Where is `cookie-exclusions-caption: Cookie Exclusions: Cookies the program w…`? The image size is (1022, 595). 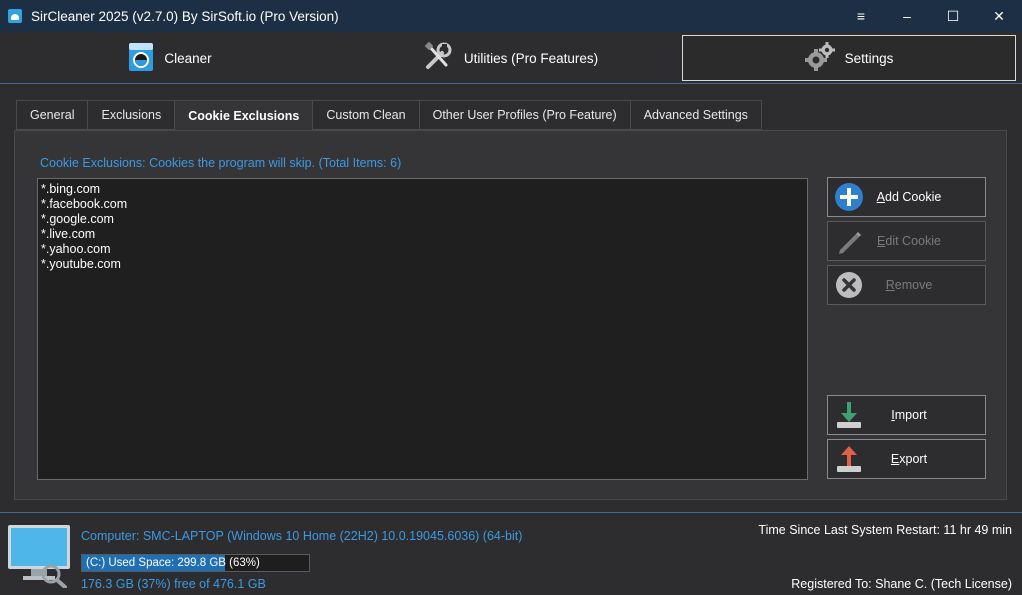
cookie-exclusions-caption: Cookie Exclusions: Cookies the program w… is located at coordinates (221, 163).